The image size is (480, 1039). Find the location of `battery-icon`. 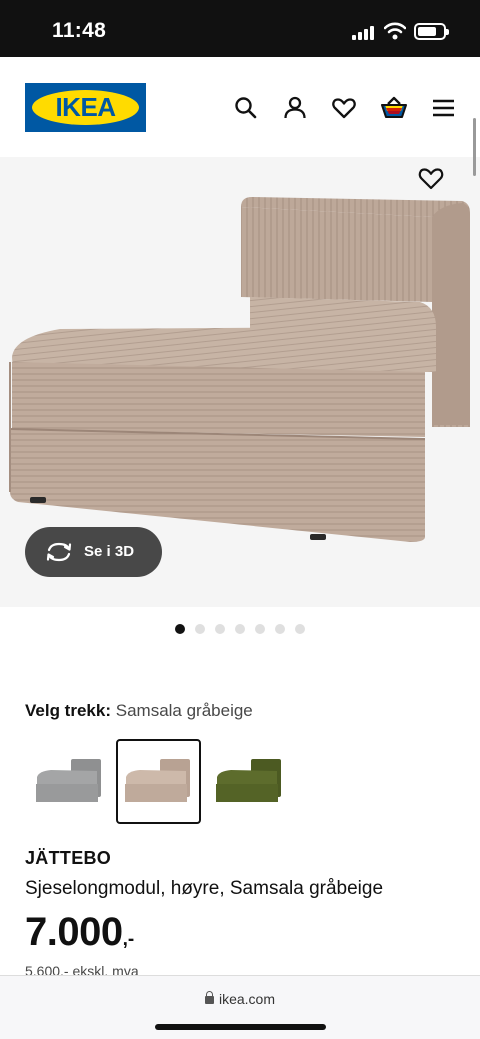

battery-icon is located at coordinates (431, 31).